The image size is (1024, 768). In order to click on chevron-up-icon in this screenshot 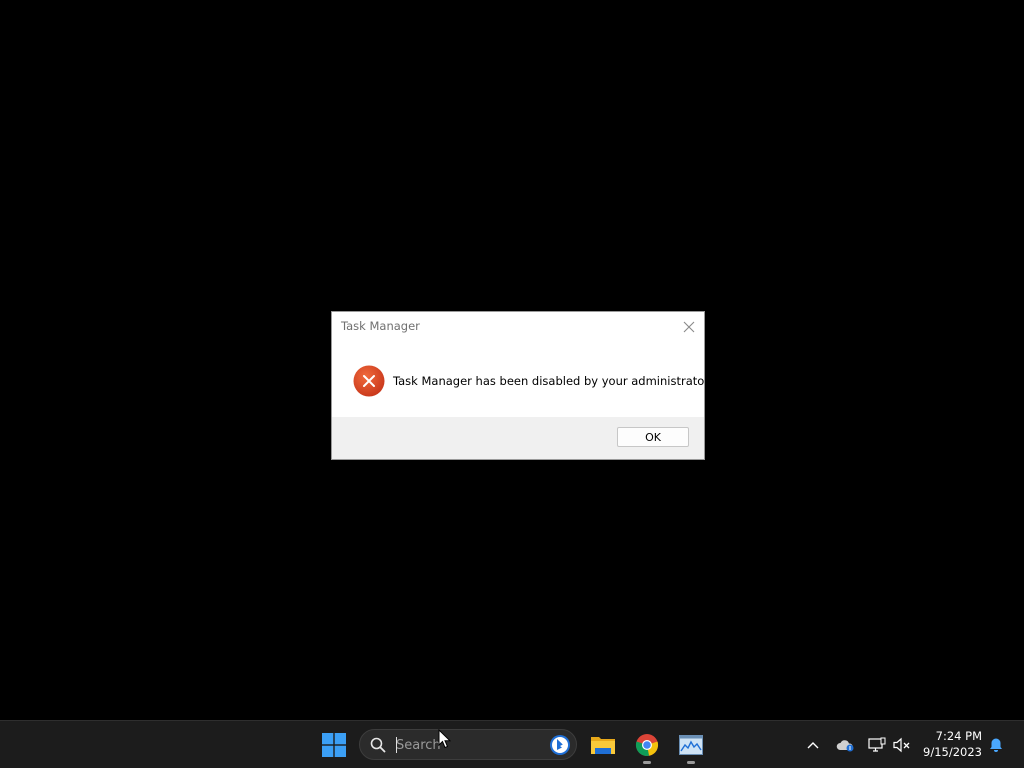, I will do `click(813, 744)`.